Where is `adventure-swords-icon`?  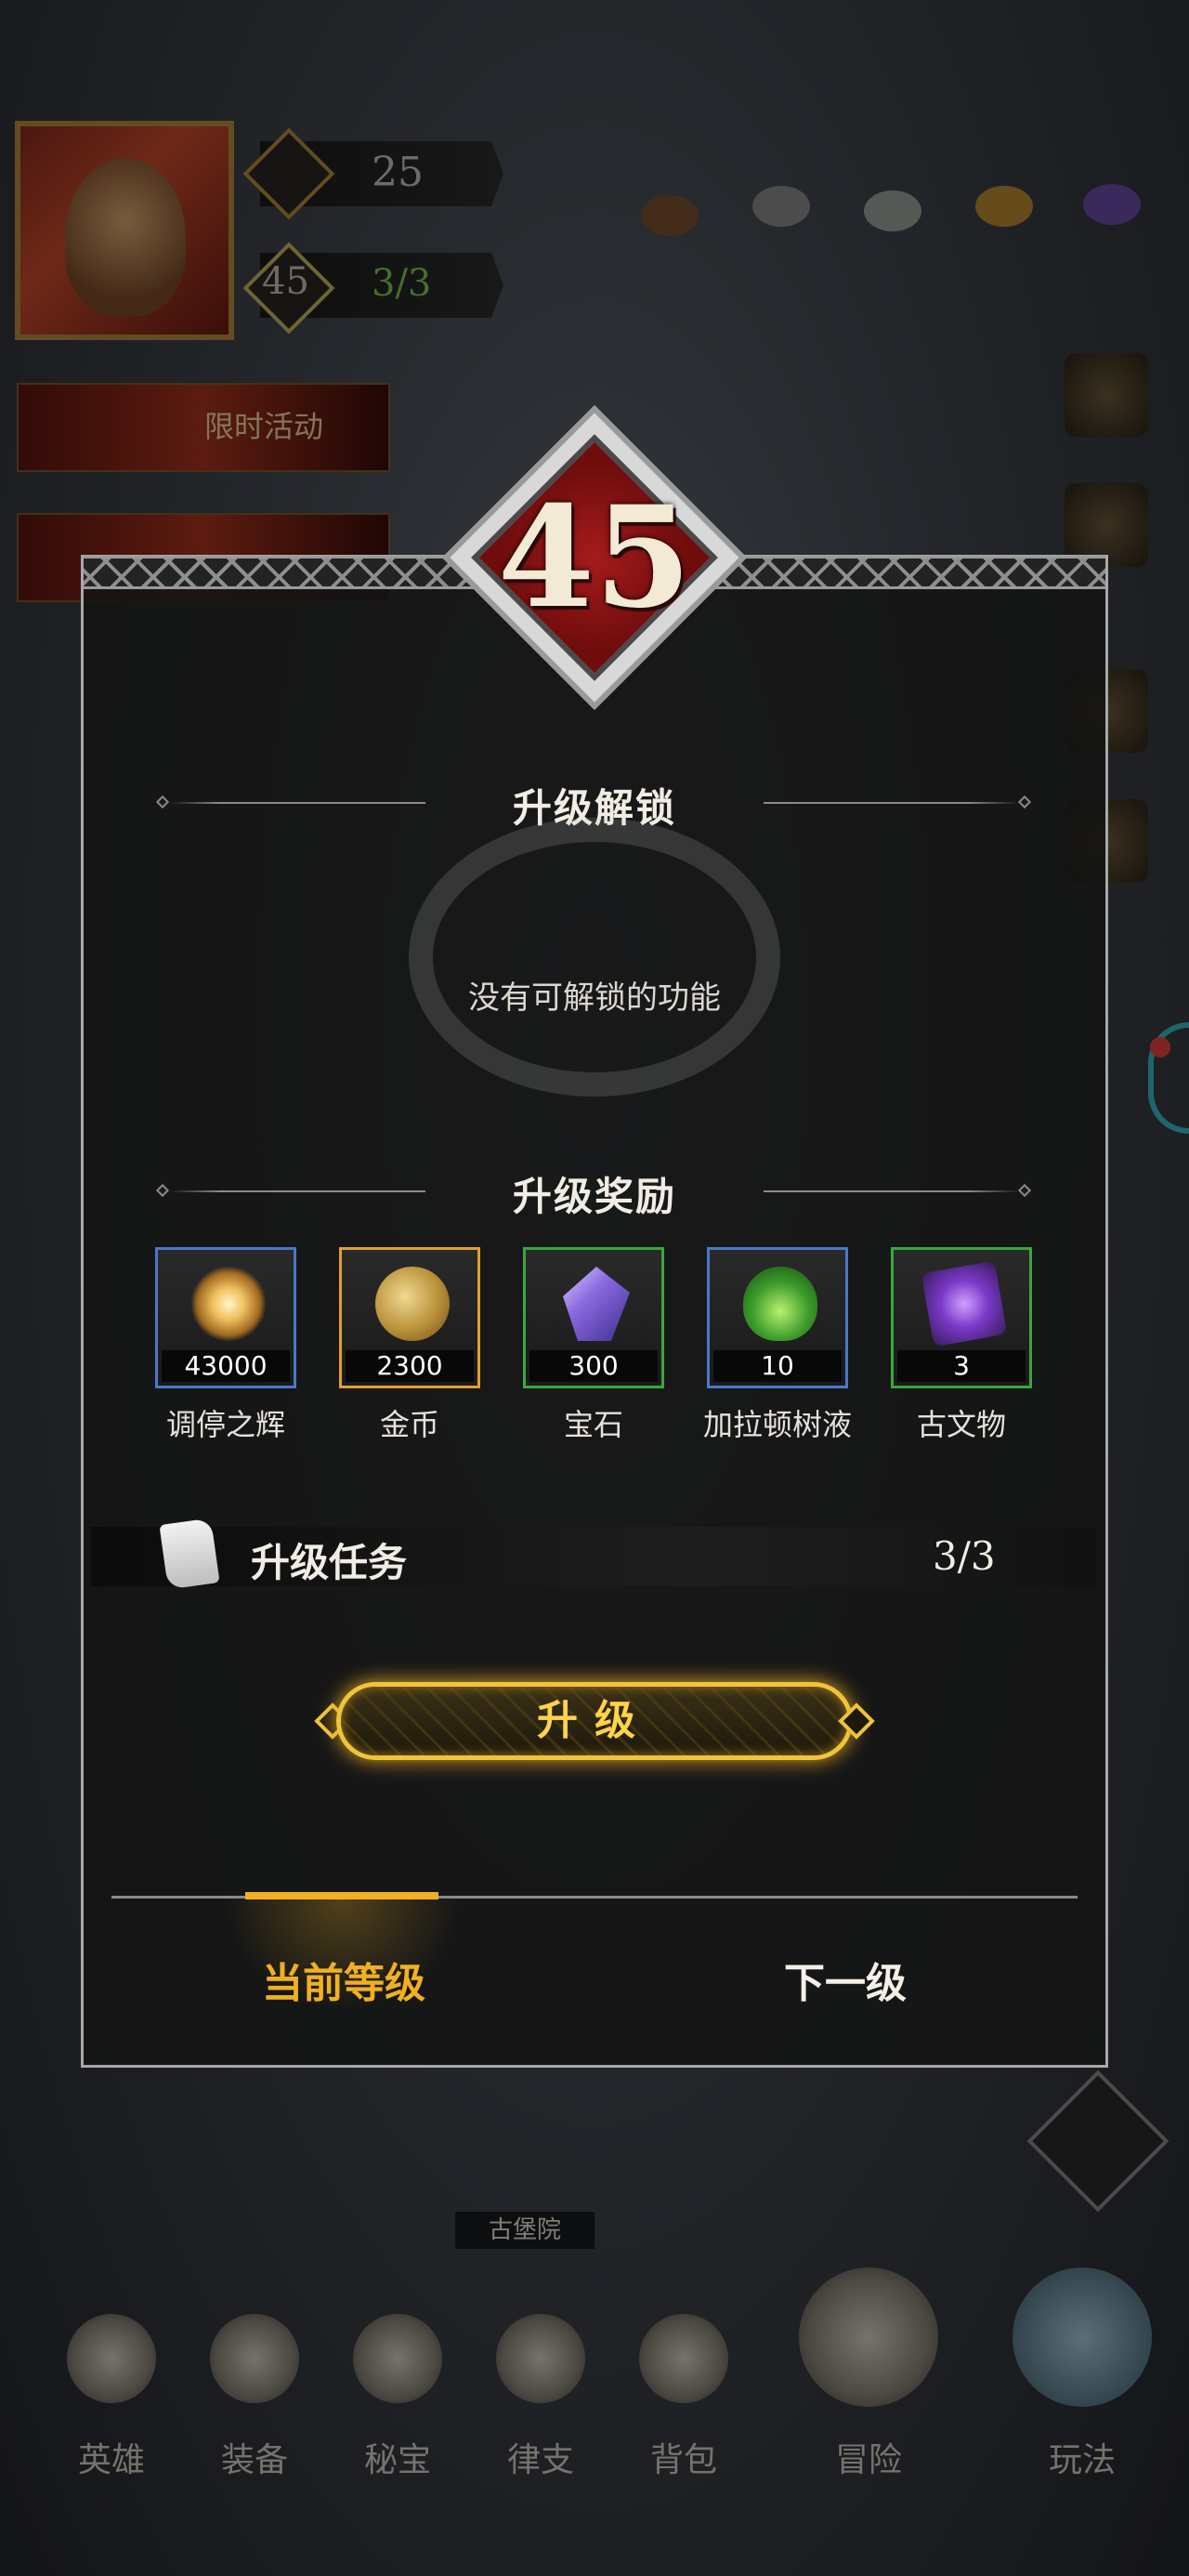 adventure-swords-icon is located at coordinates (868, 2337).